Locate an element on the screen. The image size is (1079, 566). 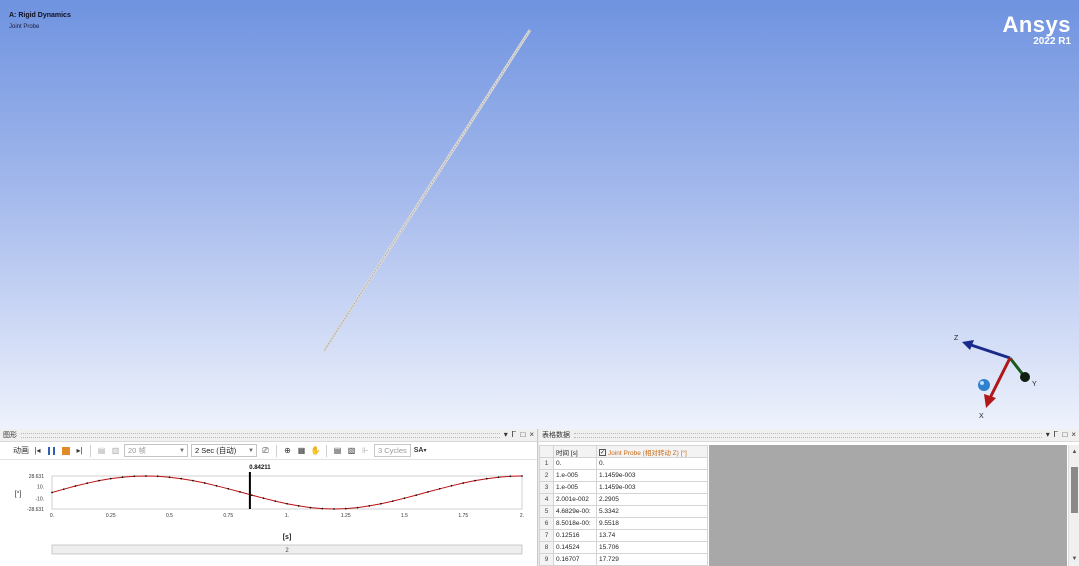
chart-x-ticks: 0. 0.25 0.5 0.75 1. 1.25 1.5 1.75 2. is located at coordinates (287, 516).